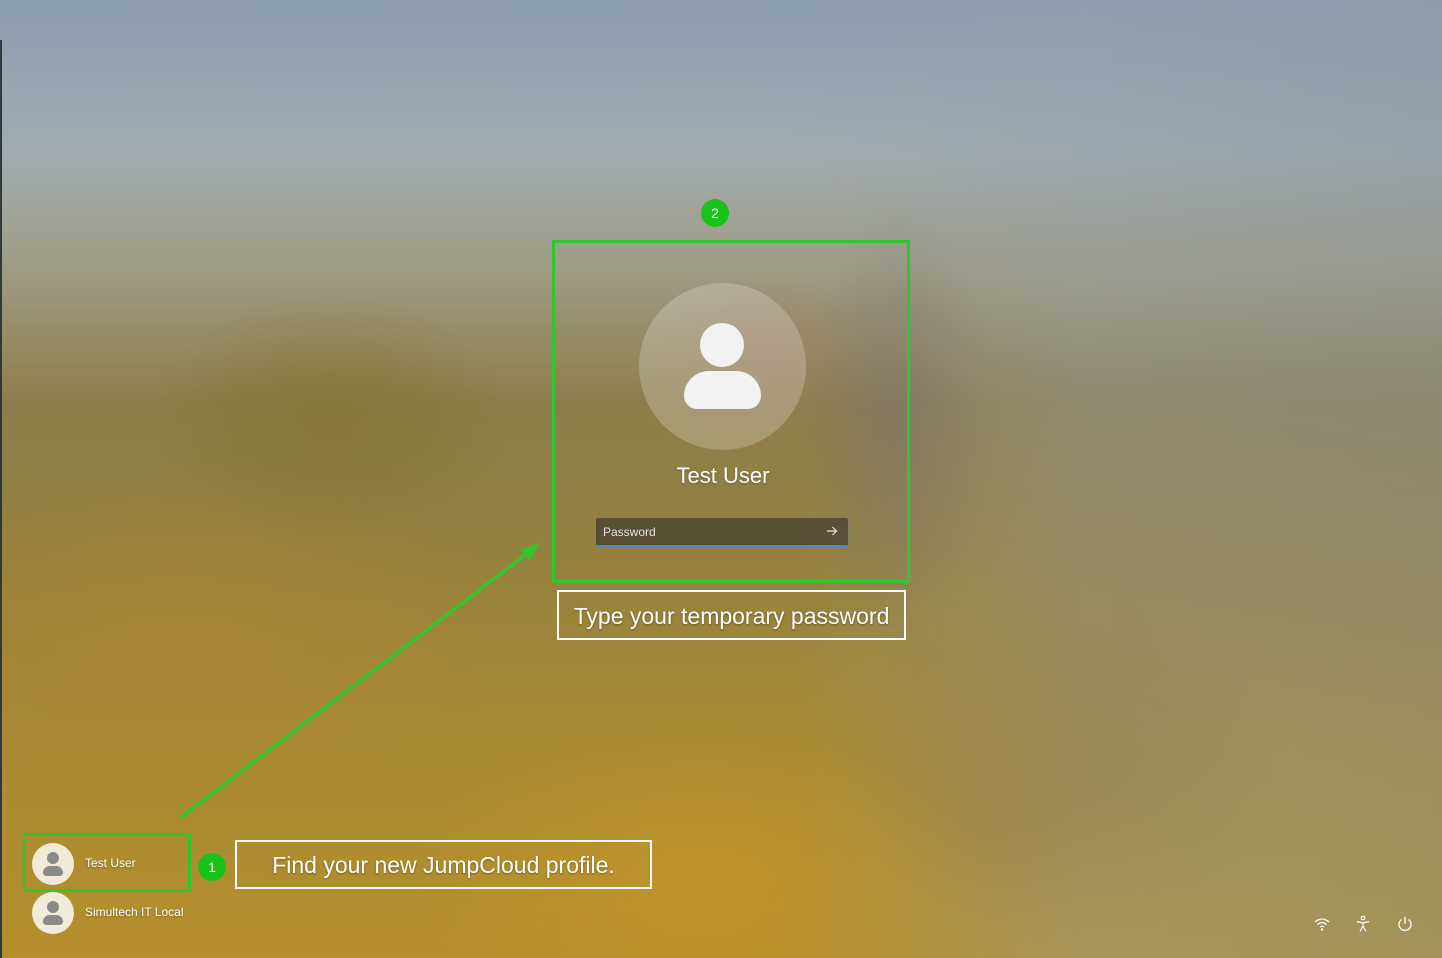 The width and height of the screenshot is (1442, 958). Describe the element at coordinates (1, 499) in the screenshot. I see `window-edge` at that location.